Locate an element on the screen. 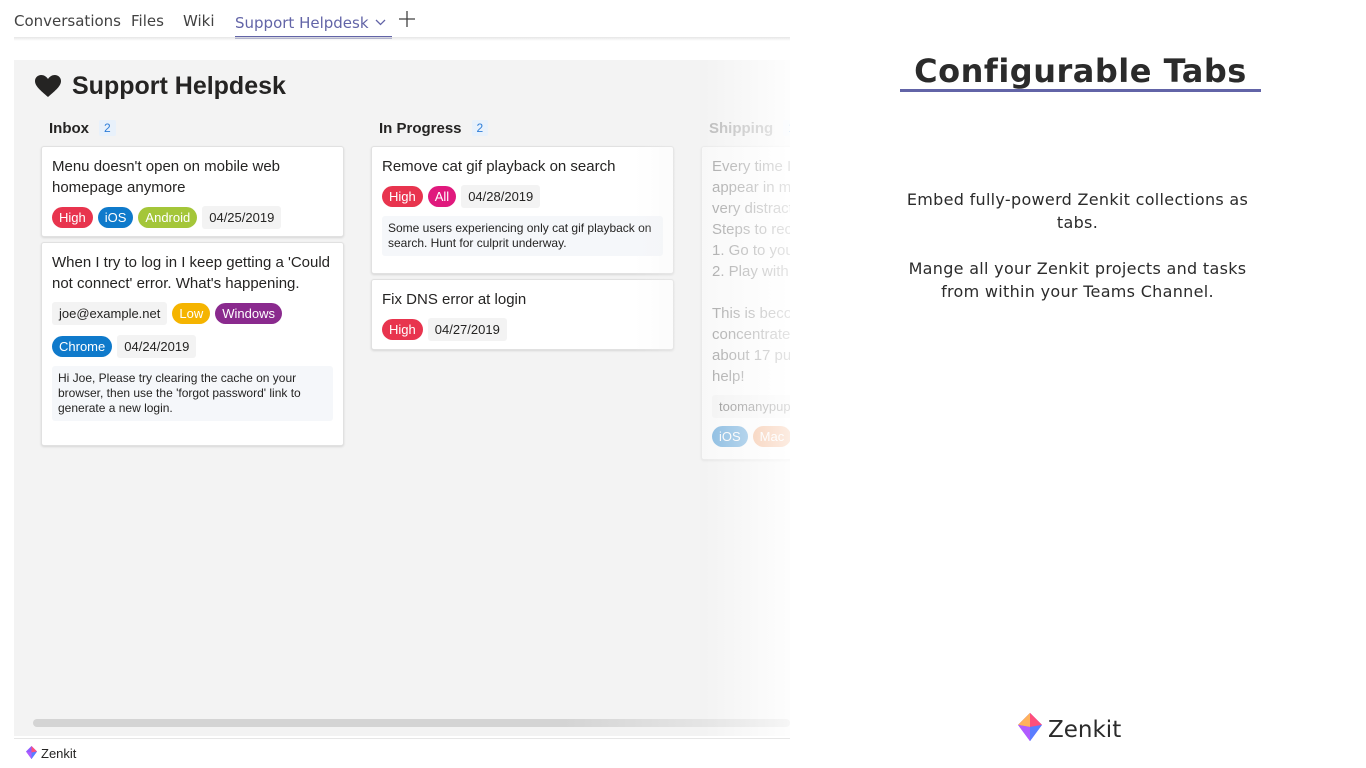  card-text-line: about 17 pu is located at coordinates (751, 355).